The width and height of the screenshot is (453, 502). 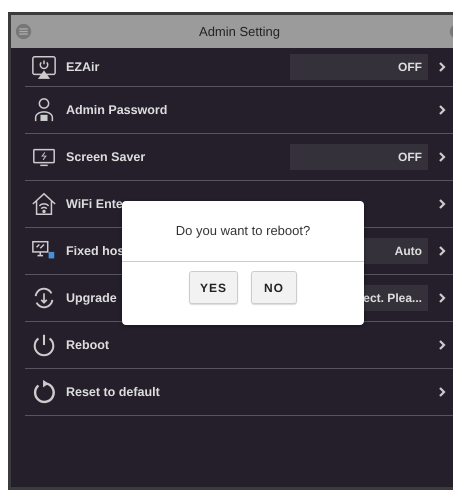 I want to click on window-title: Admin Setting, so click(x=239, y=31).